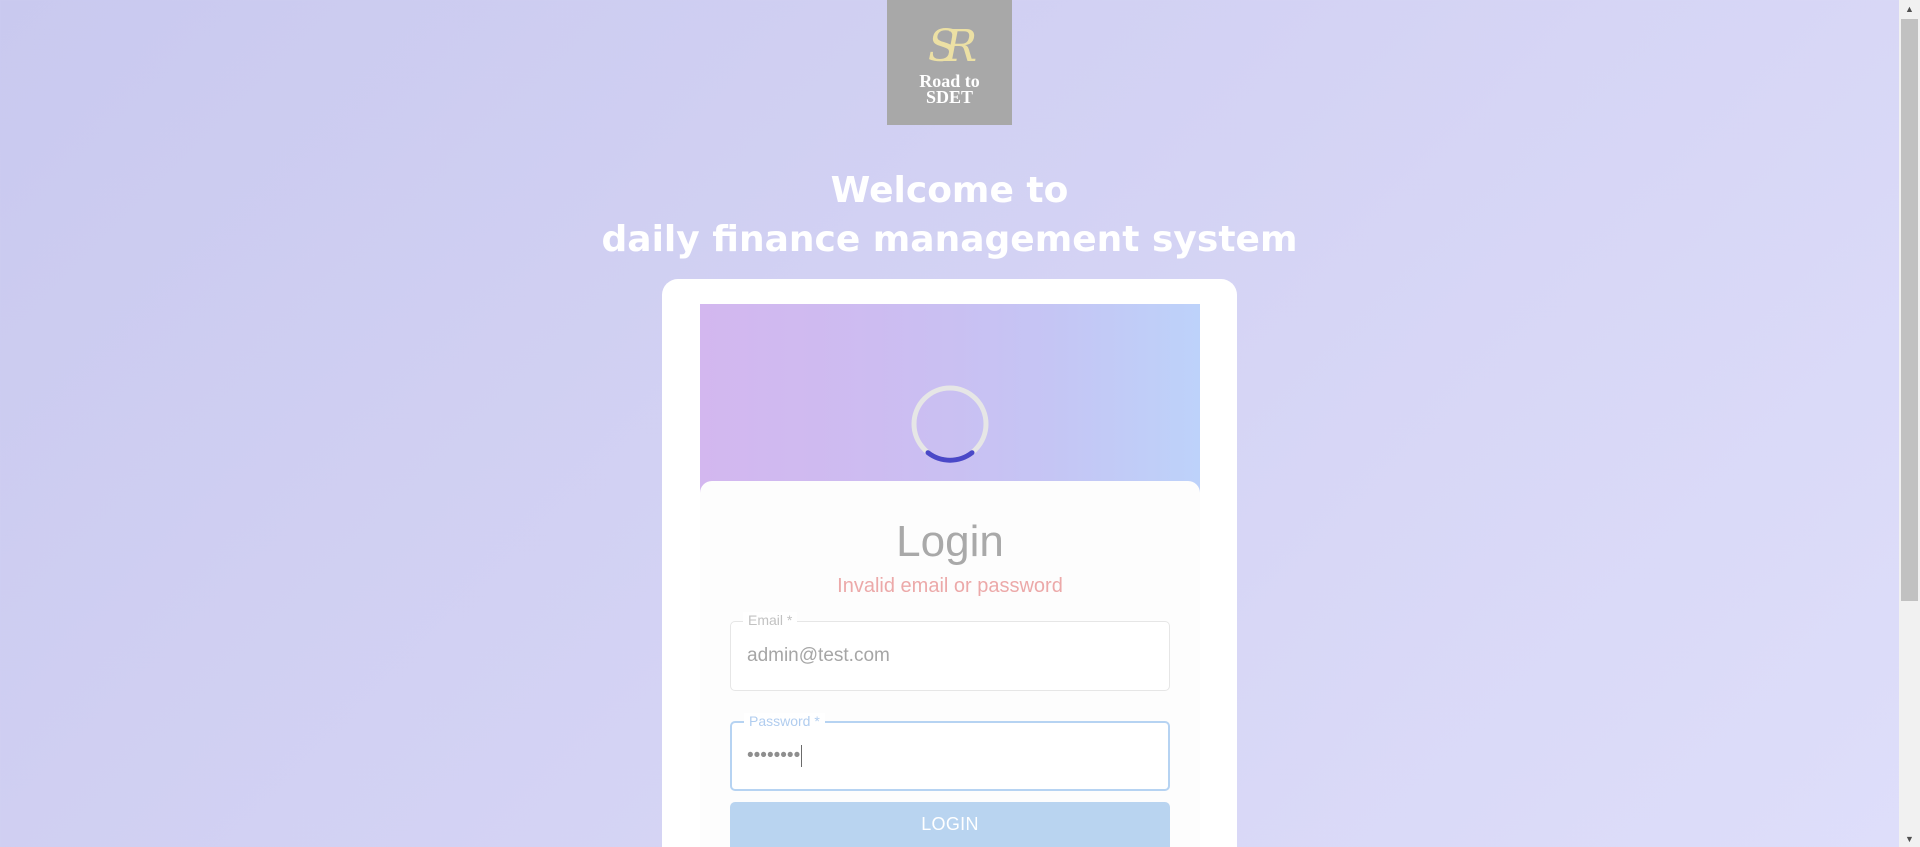  I want to click on scroll-up-arrow-icon: ▲, so click(1909, 8).